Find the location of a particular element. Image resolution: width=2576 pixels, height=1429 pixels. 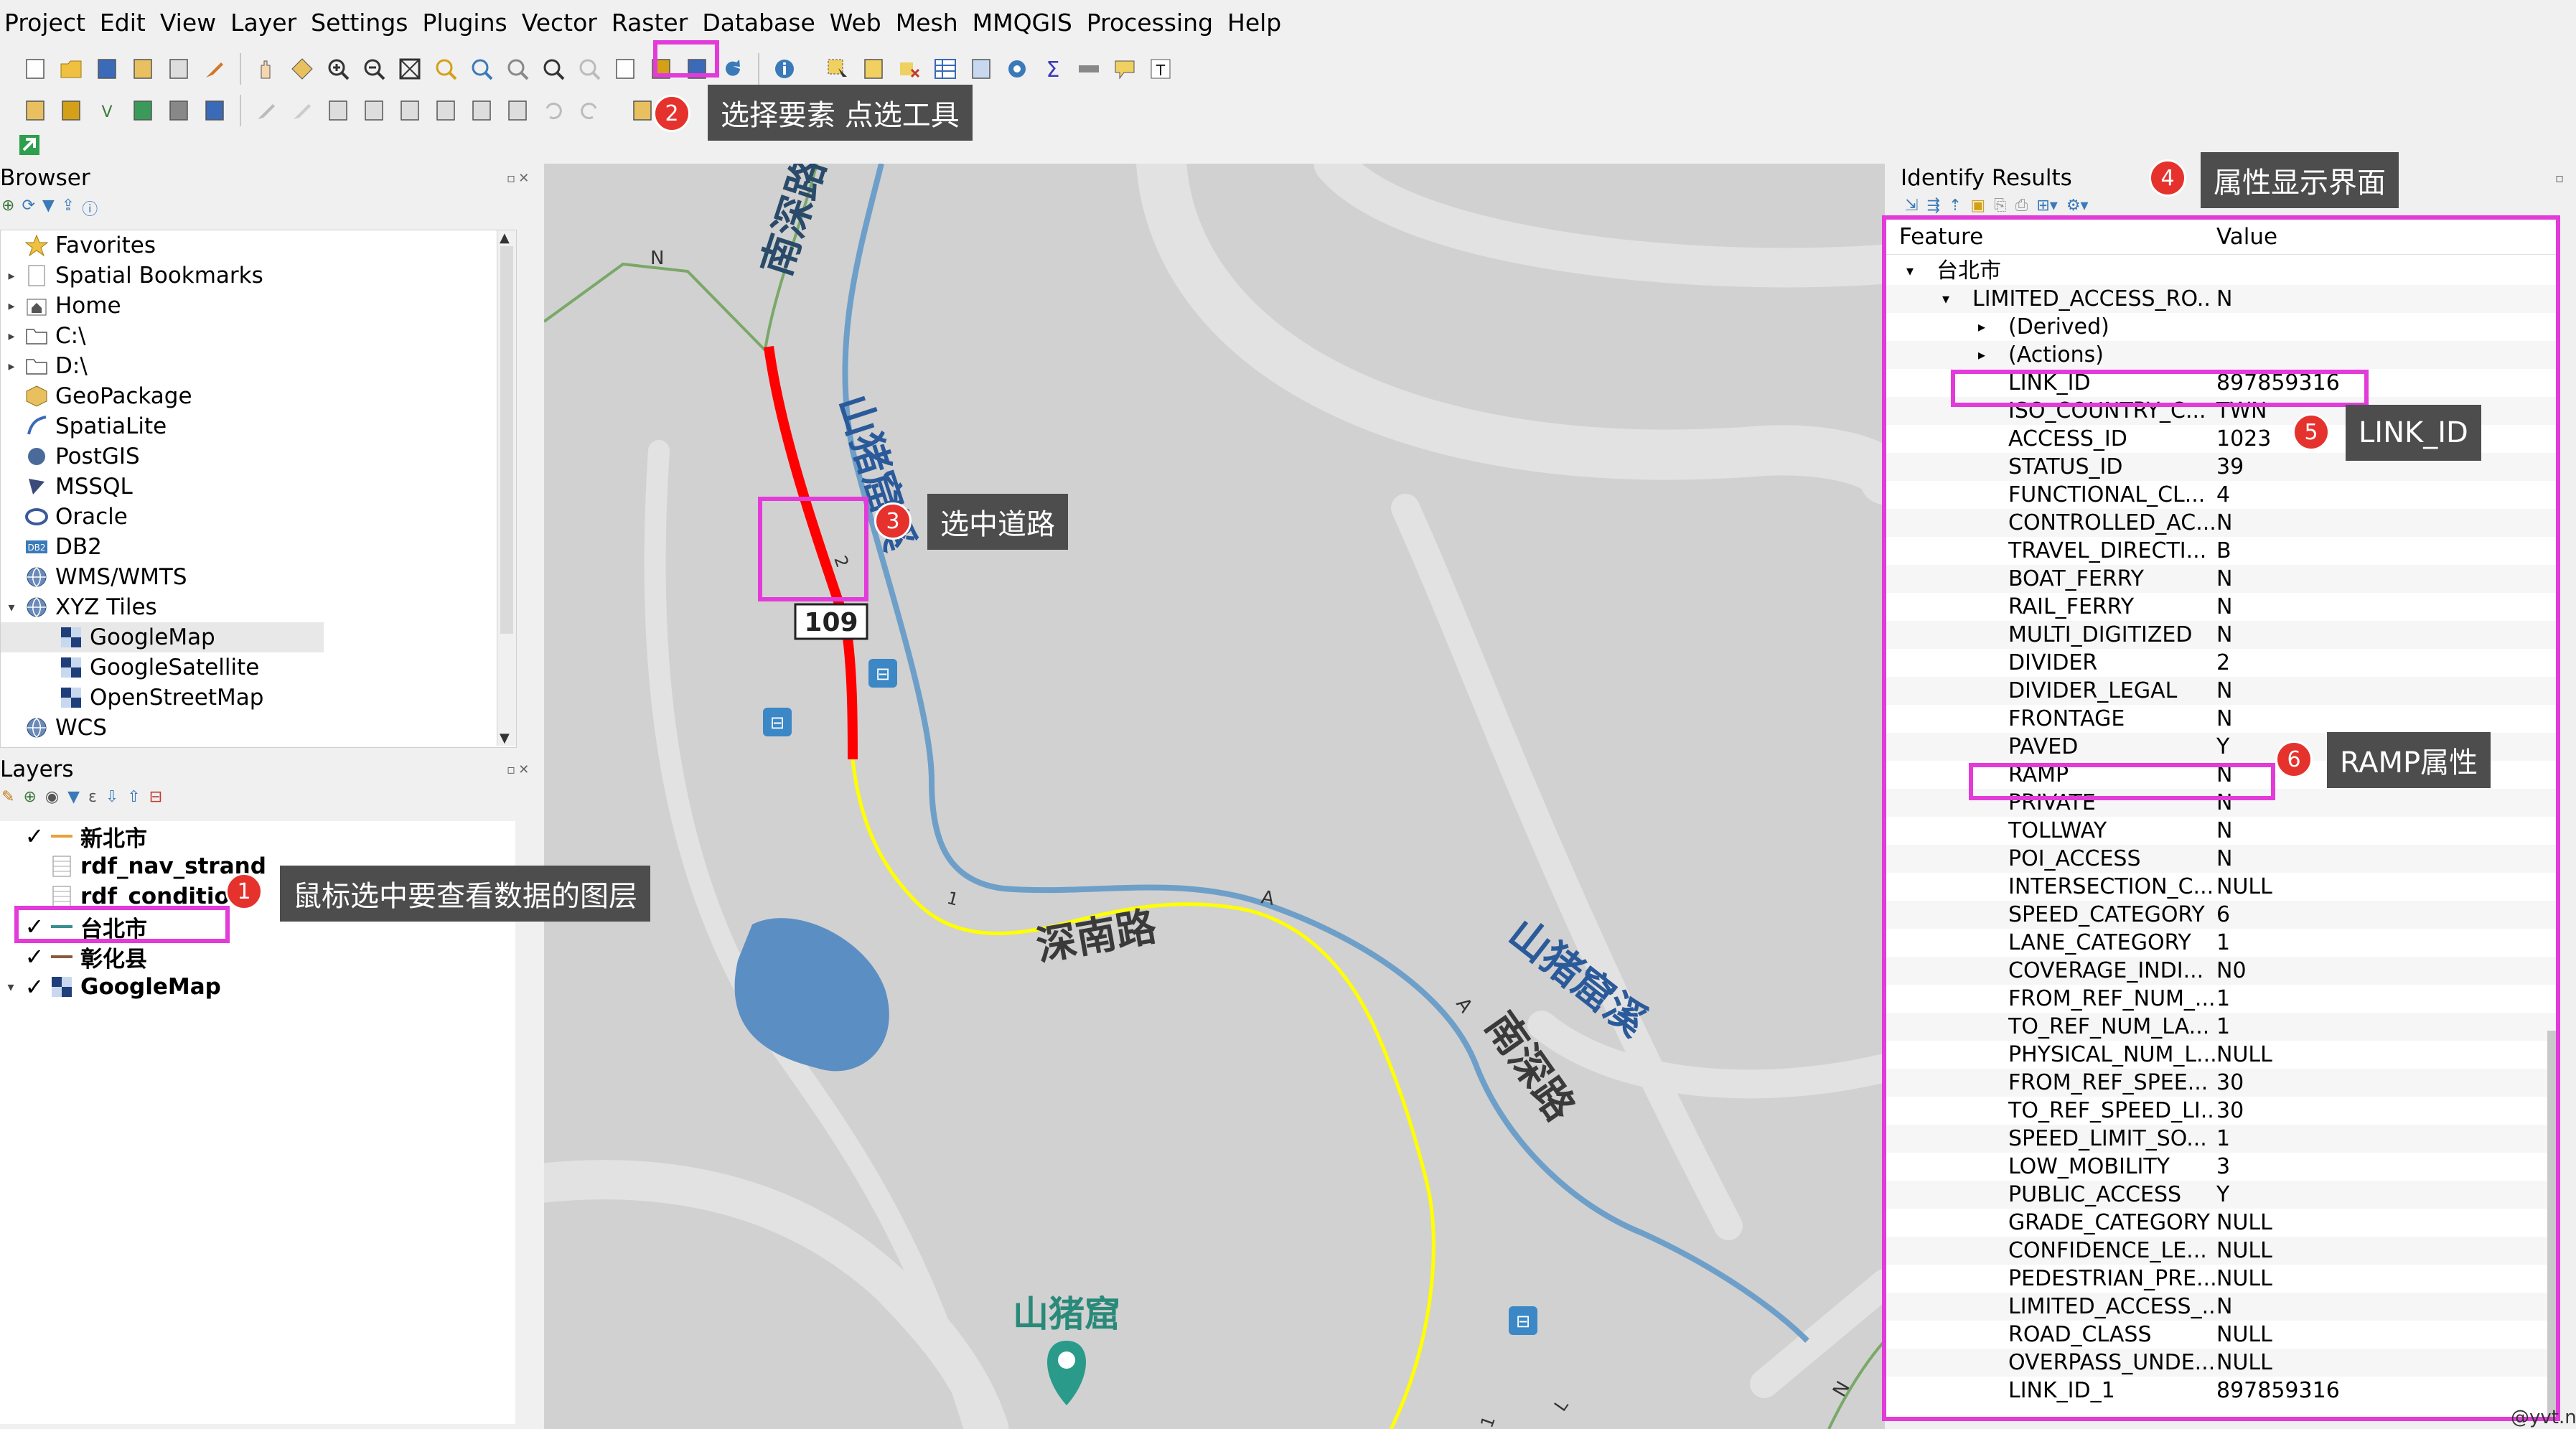

processing-toolbox-icon is located at coordinates (1017, 69).